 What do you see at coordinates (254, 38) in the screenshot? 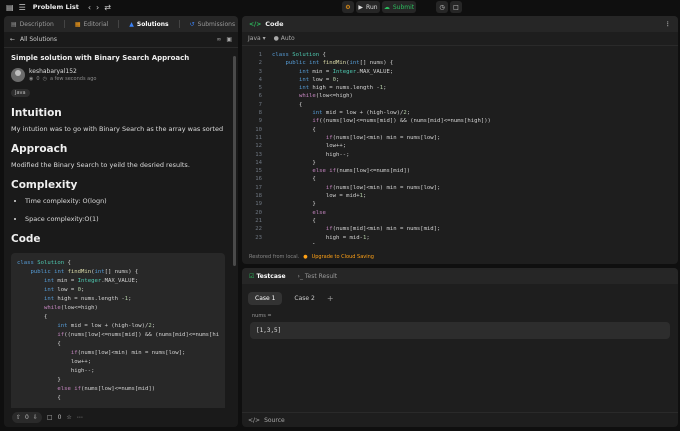
I see `language-value: Java` at bounding box center [254, 38].